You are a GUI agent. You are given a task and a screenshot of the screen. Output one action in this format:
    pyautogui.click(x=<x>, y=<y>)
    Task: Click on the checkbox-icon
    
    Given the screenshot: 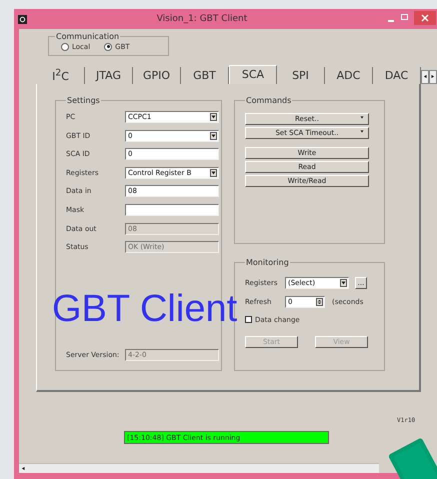 What is the action you would take?
    pyautogui.click(x=248, y=320)
    